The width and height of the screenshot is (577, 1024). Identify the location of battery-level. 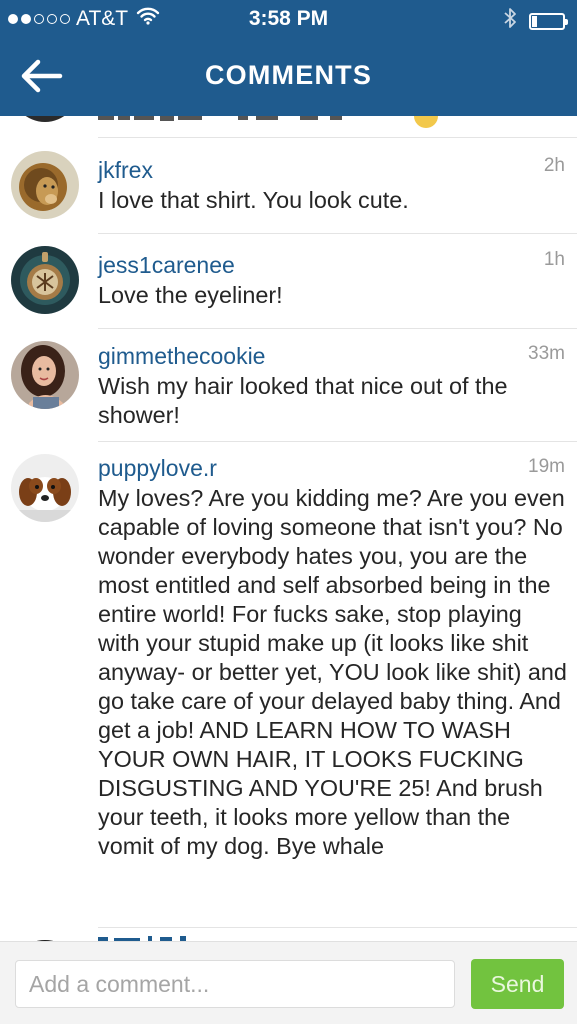
(534, 21).